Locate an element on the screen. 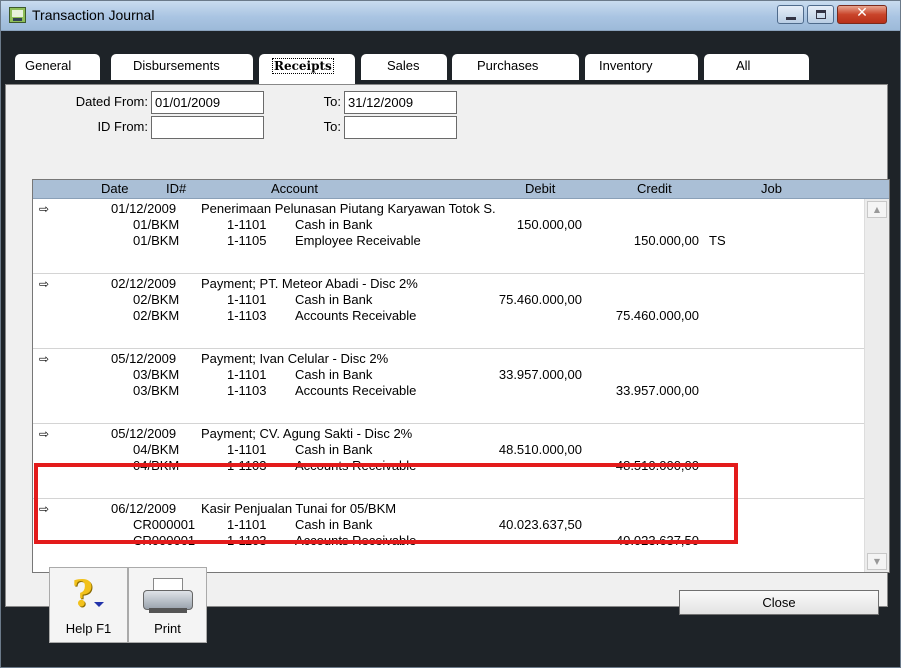 Image resolution: width=901 pixels, height=668 pixels. line-account-number: 1-1105 is located at coordinates (247, 240).